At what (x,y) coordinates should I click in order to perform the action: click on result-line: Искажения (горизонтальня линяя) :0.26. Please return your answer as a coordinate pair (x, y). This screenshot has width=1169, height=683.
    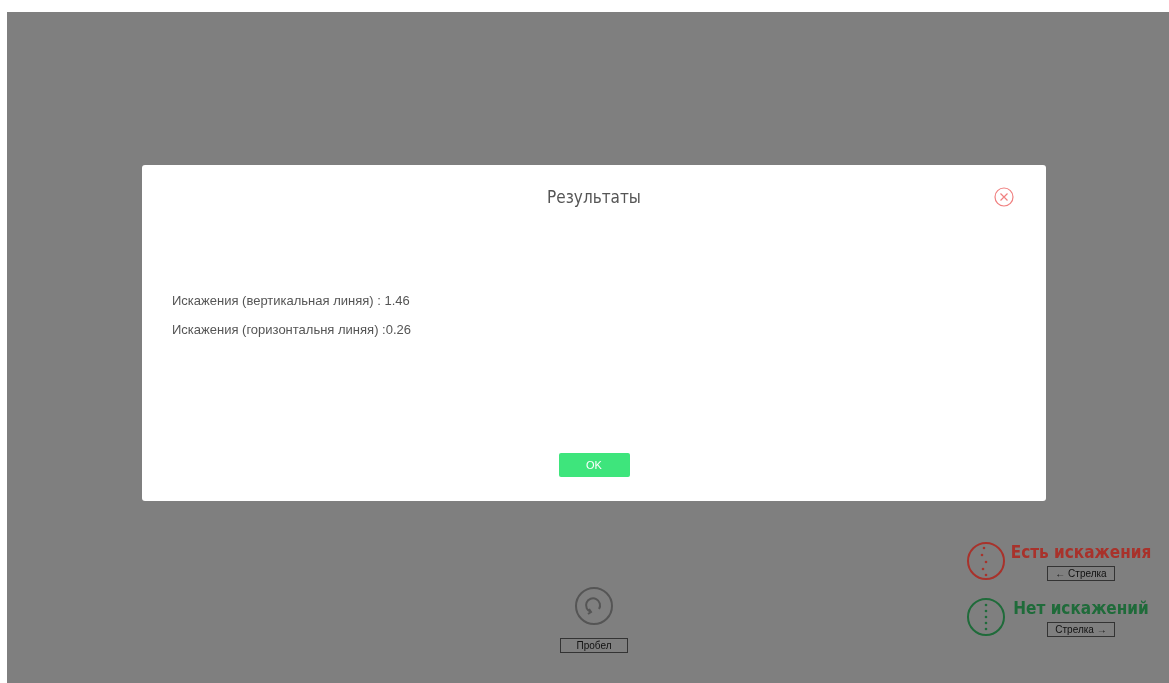
    Looking at the image, I should click on (292, 329).